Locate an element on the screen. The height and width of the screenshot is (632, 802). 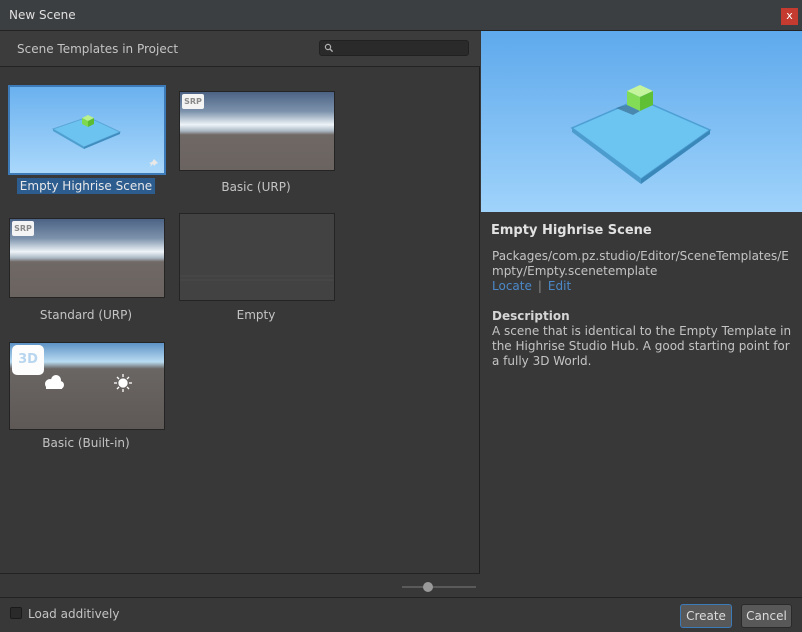
edit-link: Edit is located at coordinates (559, 286).